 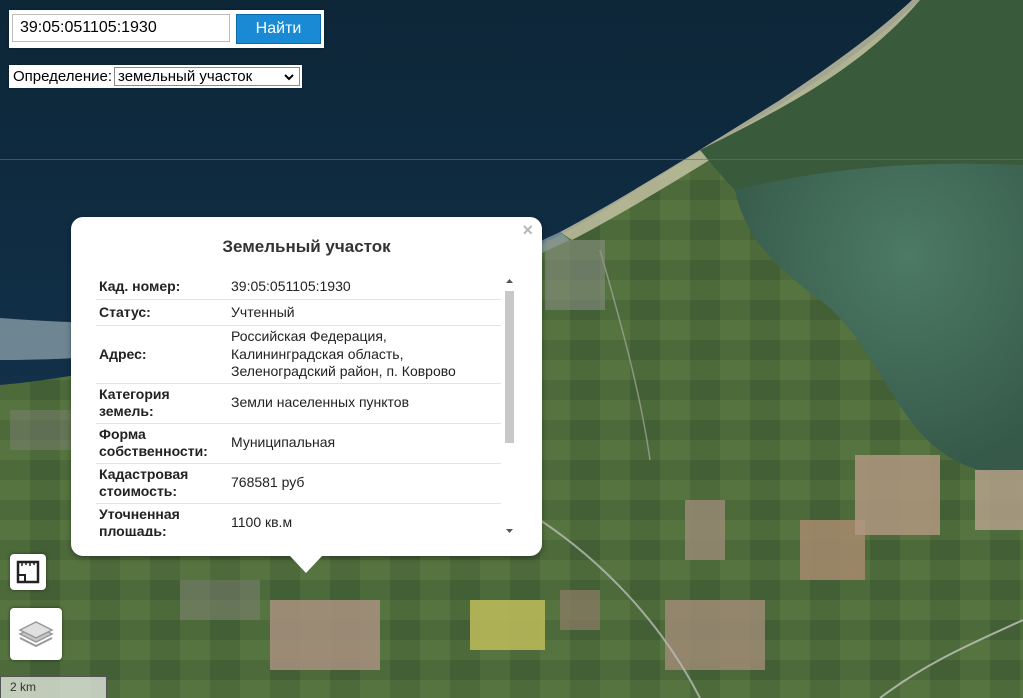 I want to click on attribute-label-line: земель:, so click(x=126, y=411).